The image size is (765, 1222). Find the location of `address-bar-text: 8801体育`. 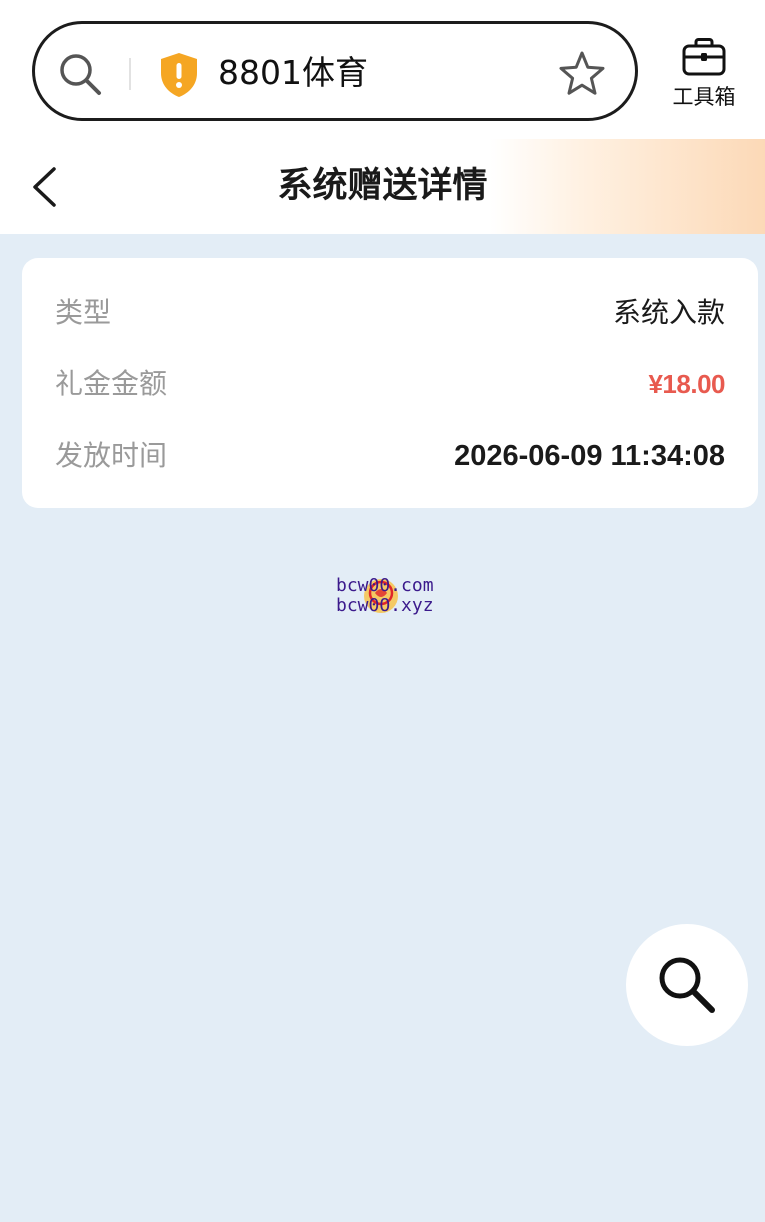

address-bar-text: 8801体育 is located at coordinates (293, 73).